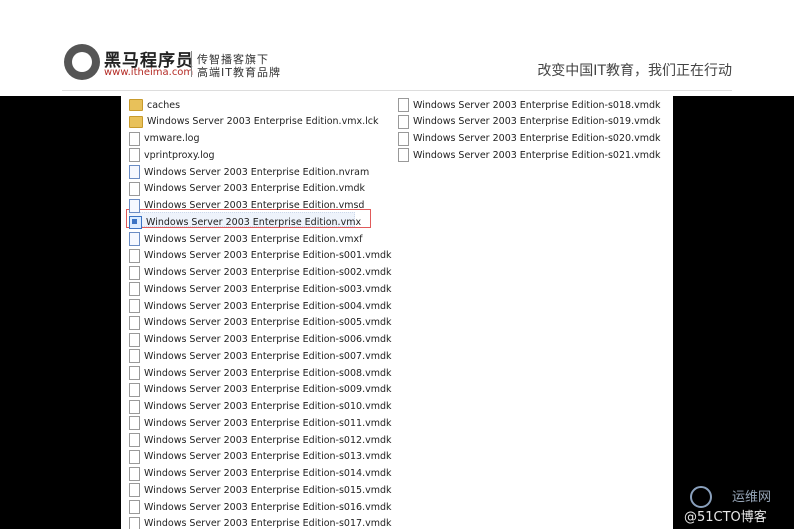 The width and height of the screenshot is (794, 529). What do you see at coordinates (149, 72) in the screenshot?
I see `brand-url: www.itheima.com` at bounding box center [149, 72].